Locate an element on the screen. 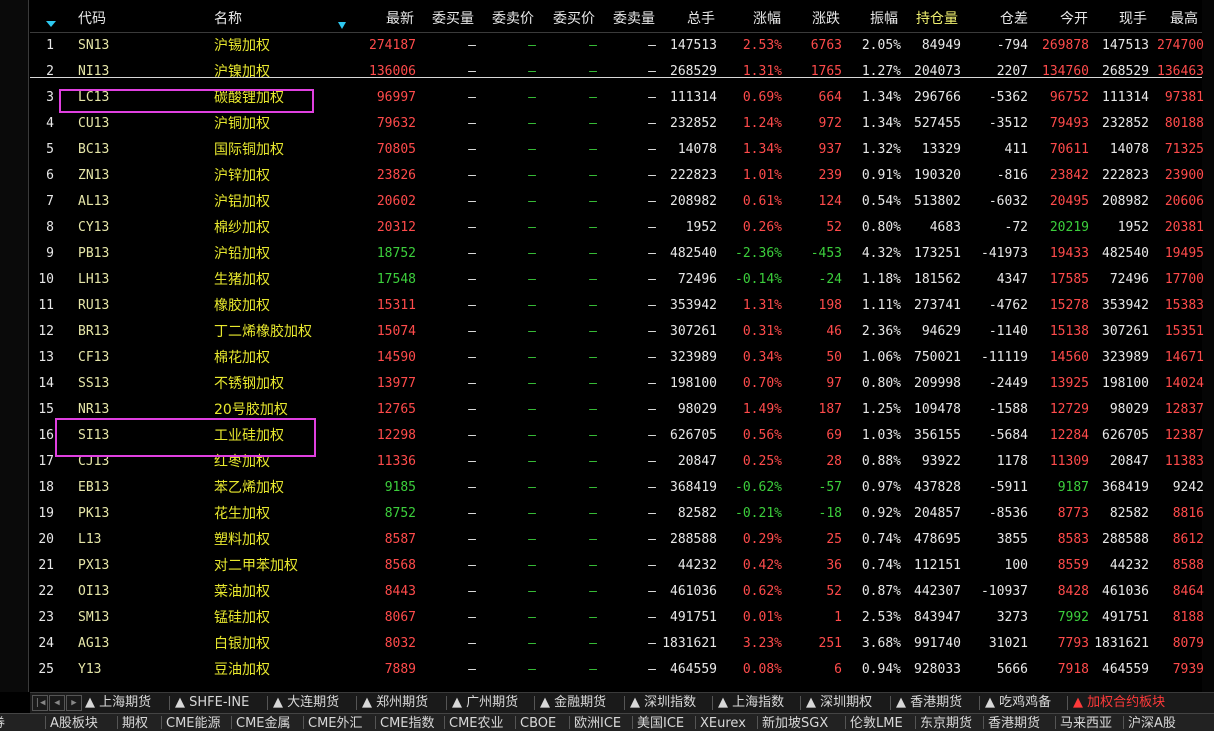 The image size is (1214, 731). tab-first-icon: |◀ is located at coordinates (40, 703).